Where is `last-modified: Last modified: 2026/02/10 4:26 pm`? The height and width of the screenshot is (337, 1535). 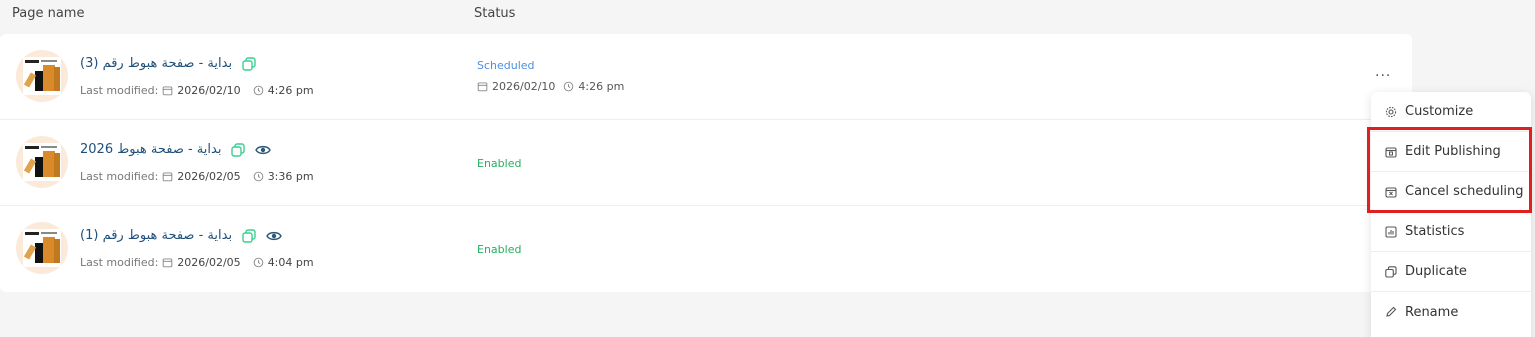
last-modified: Last modified: 2026/02/10 4:26 pm is located at coordinates (197, 90).